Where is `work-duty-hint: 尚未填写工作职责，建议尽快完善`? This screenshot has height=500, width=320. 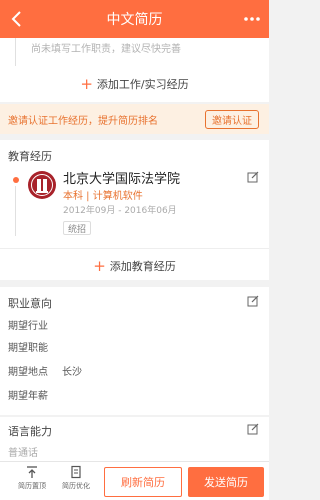 work-duty-hint: 尚未填写工作职责，建议尽快完善 is located at coordinates (106, 49).